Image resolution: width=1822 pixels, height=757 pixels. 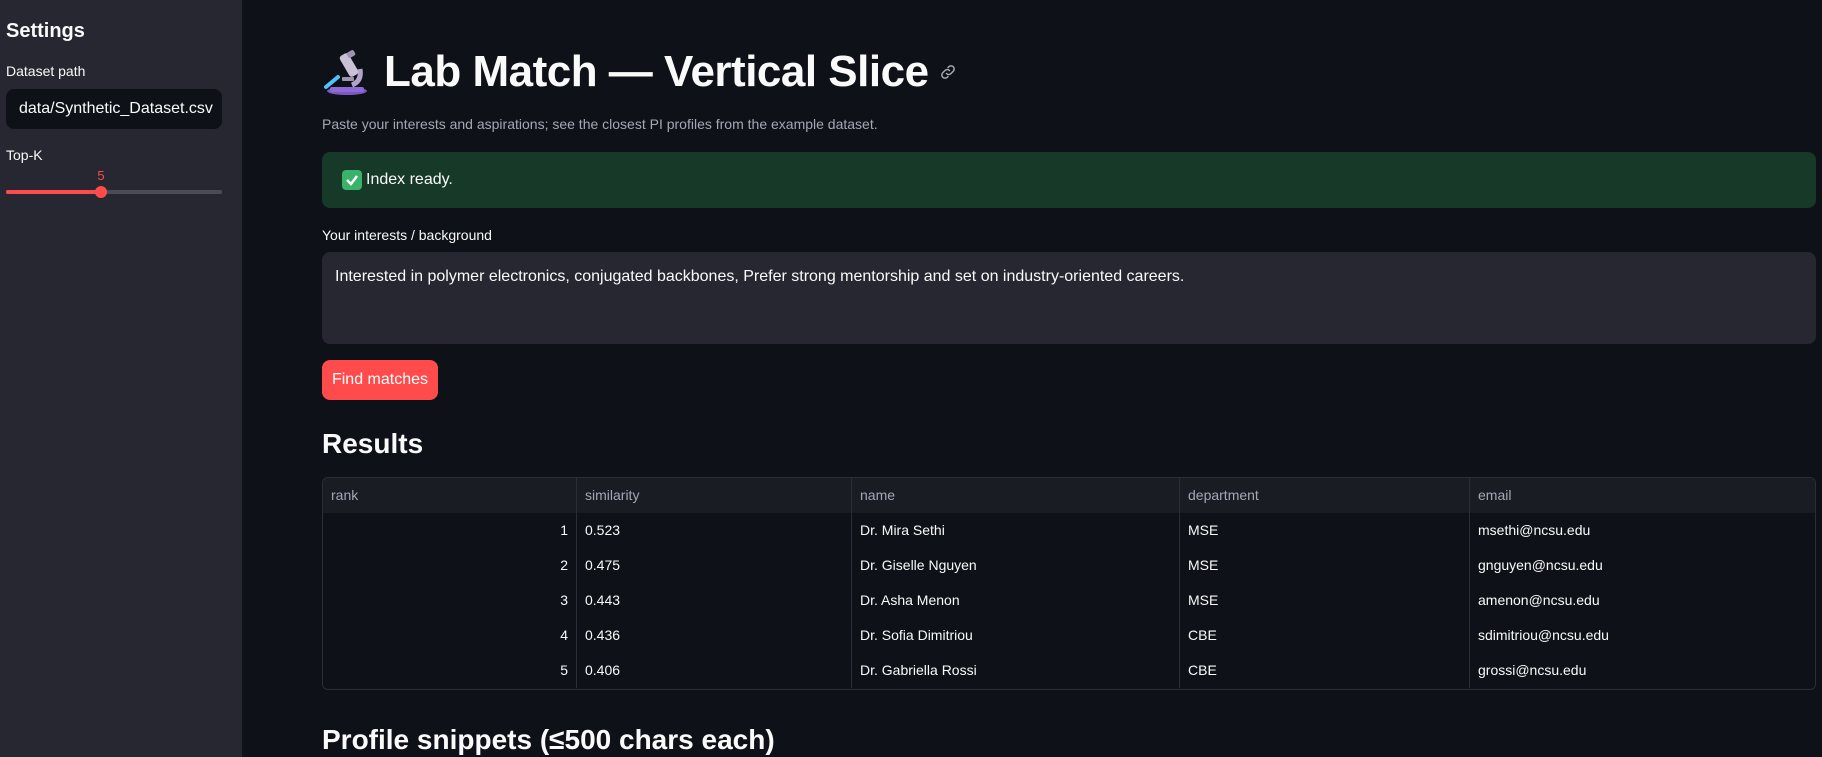 I want to click on alert-text: Index ready., so click(x=409, y=179).